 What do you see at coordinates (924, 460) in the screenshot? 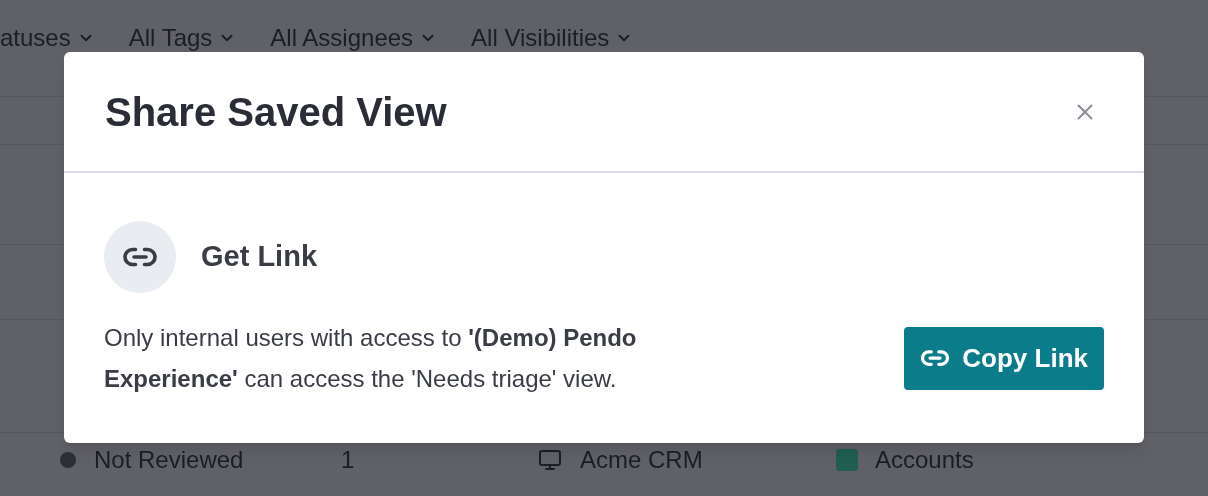
I see `tag-label: Accounts` at bounding box center [924, 460].